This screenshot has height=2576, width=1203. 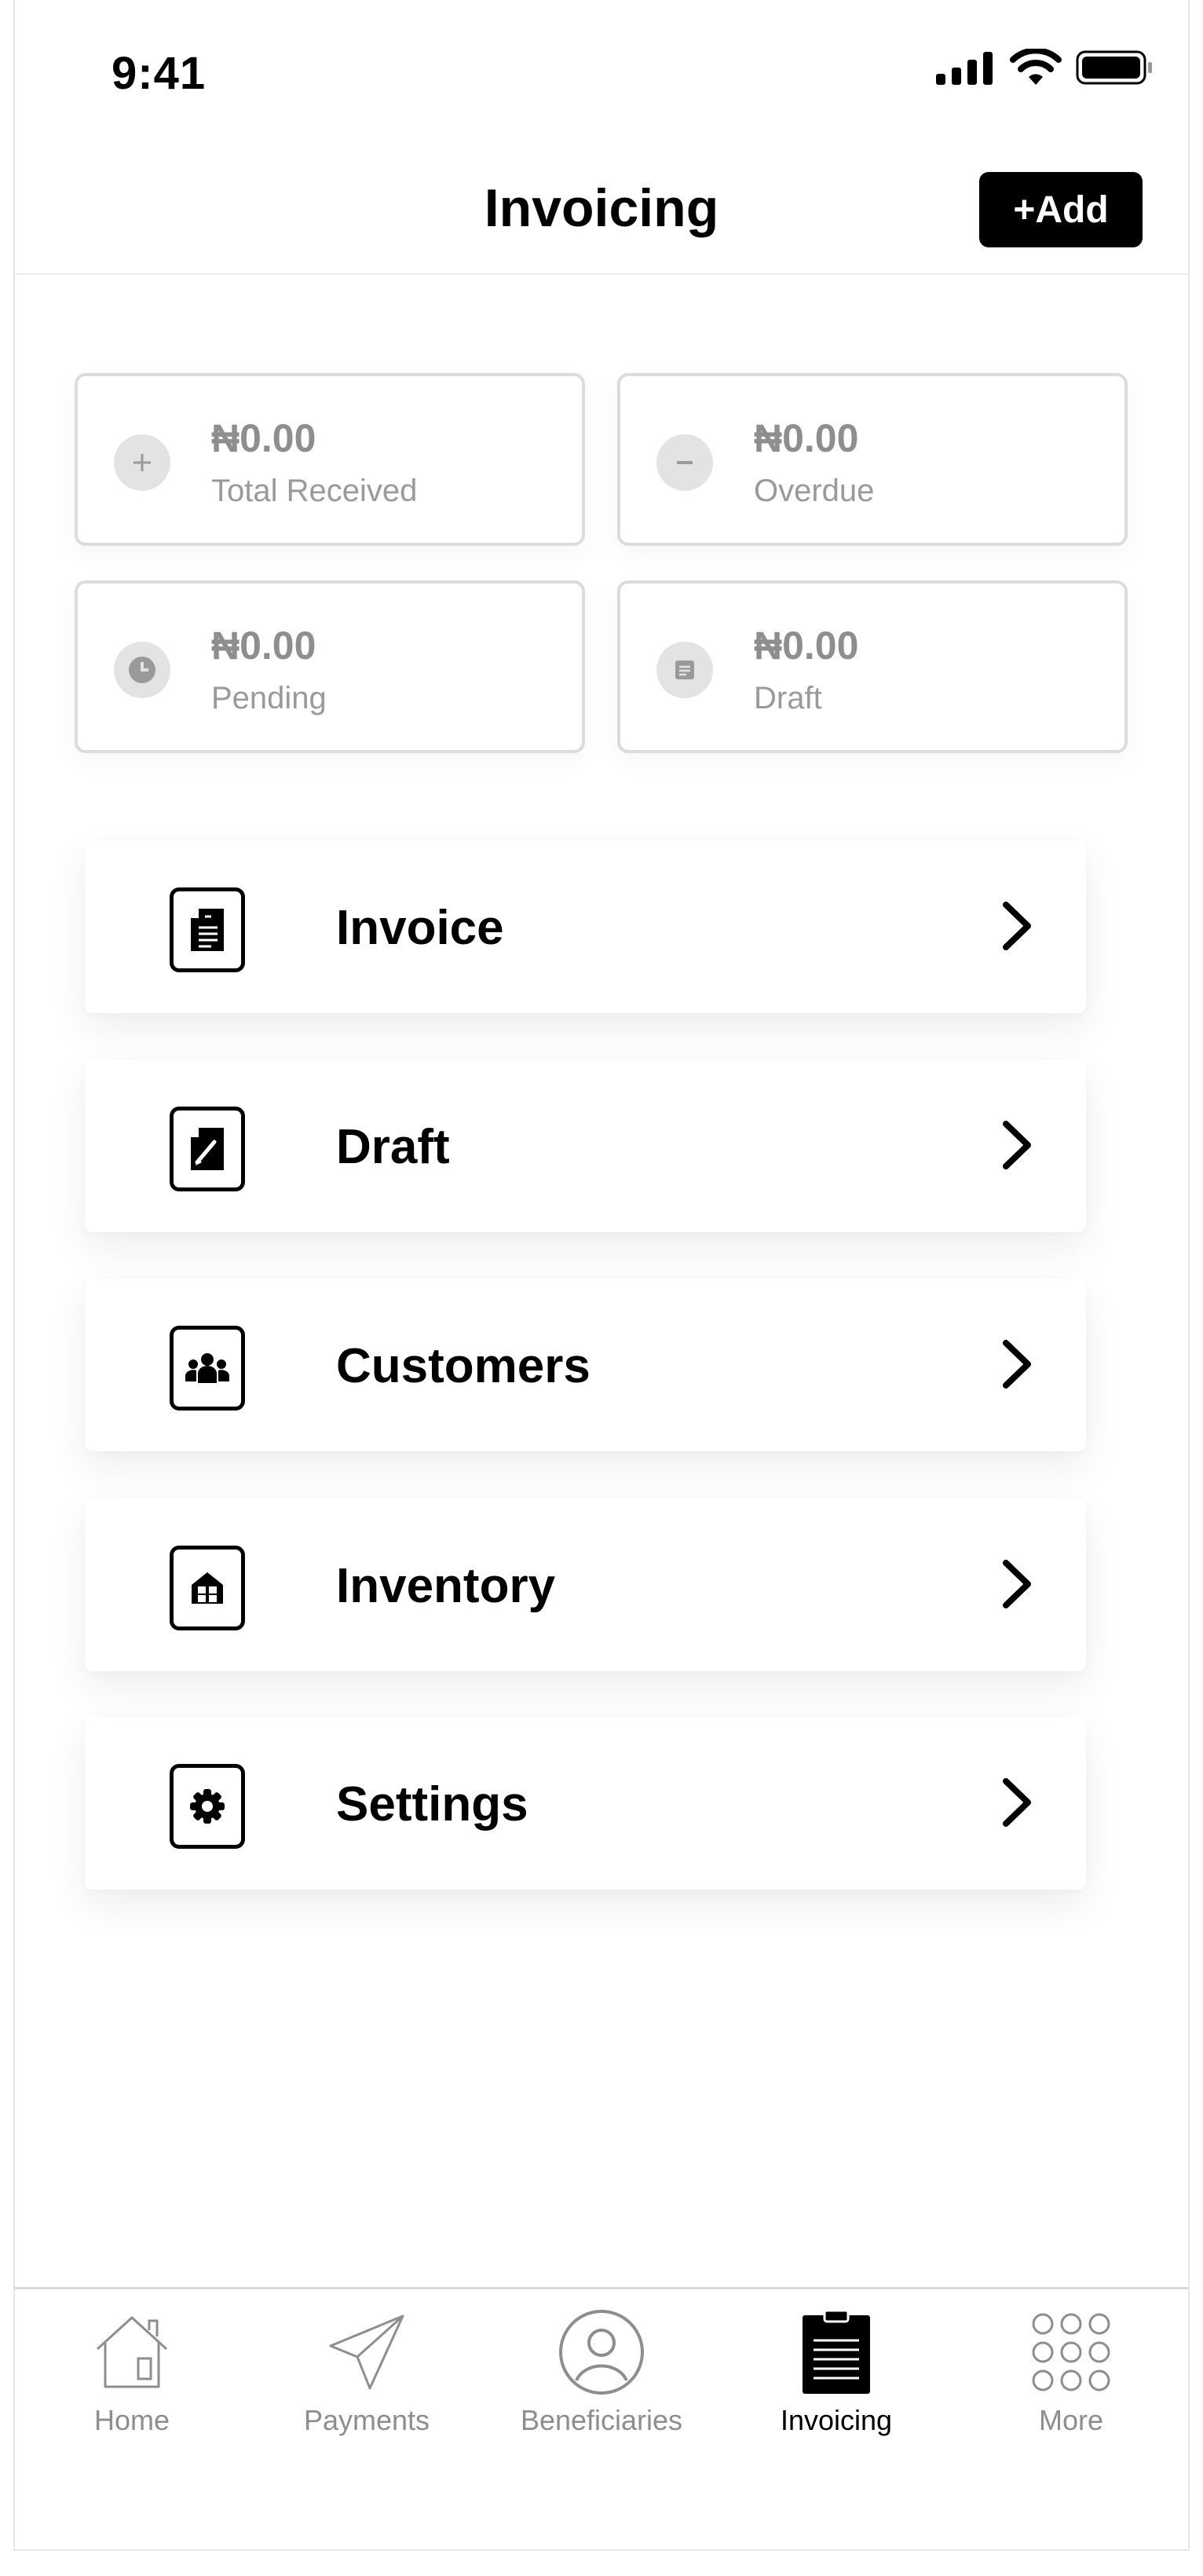 I want to click on tab-more: More, so click(x=1071, y=2376).